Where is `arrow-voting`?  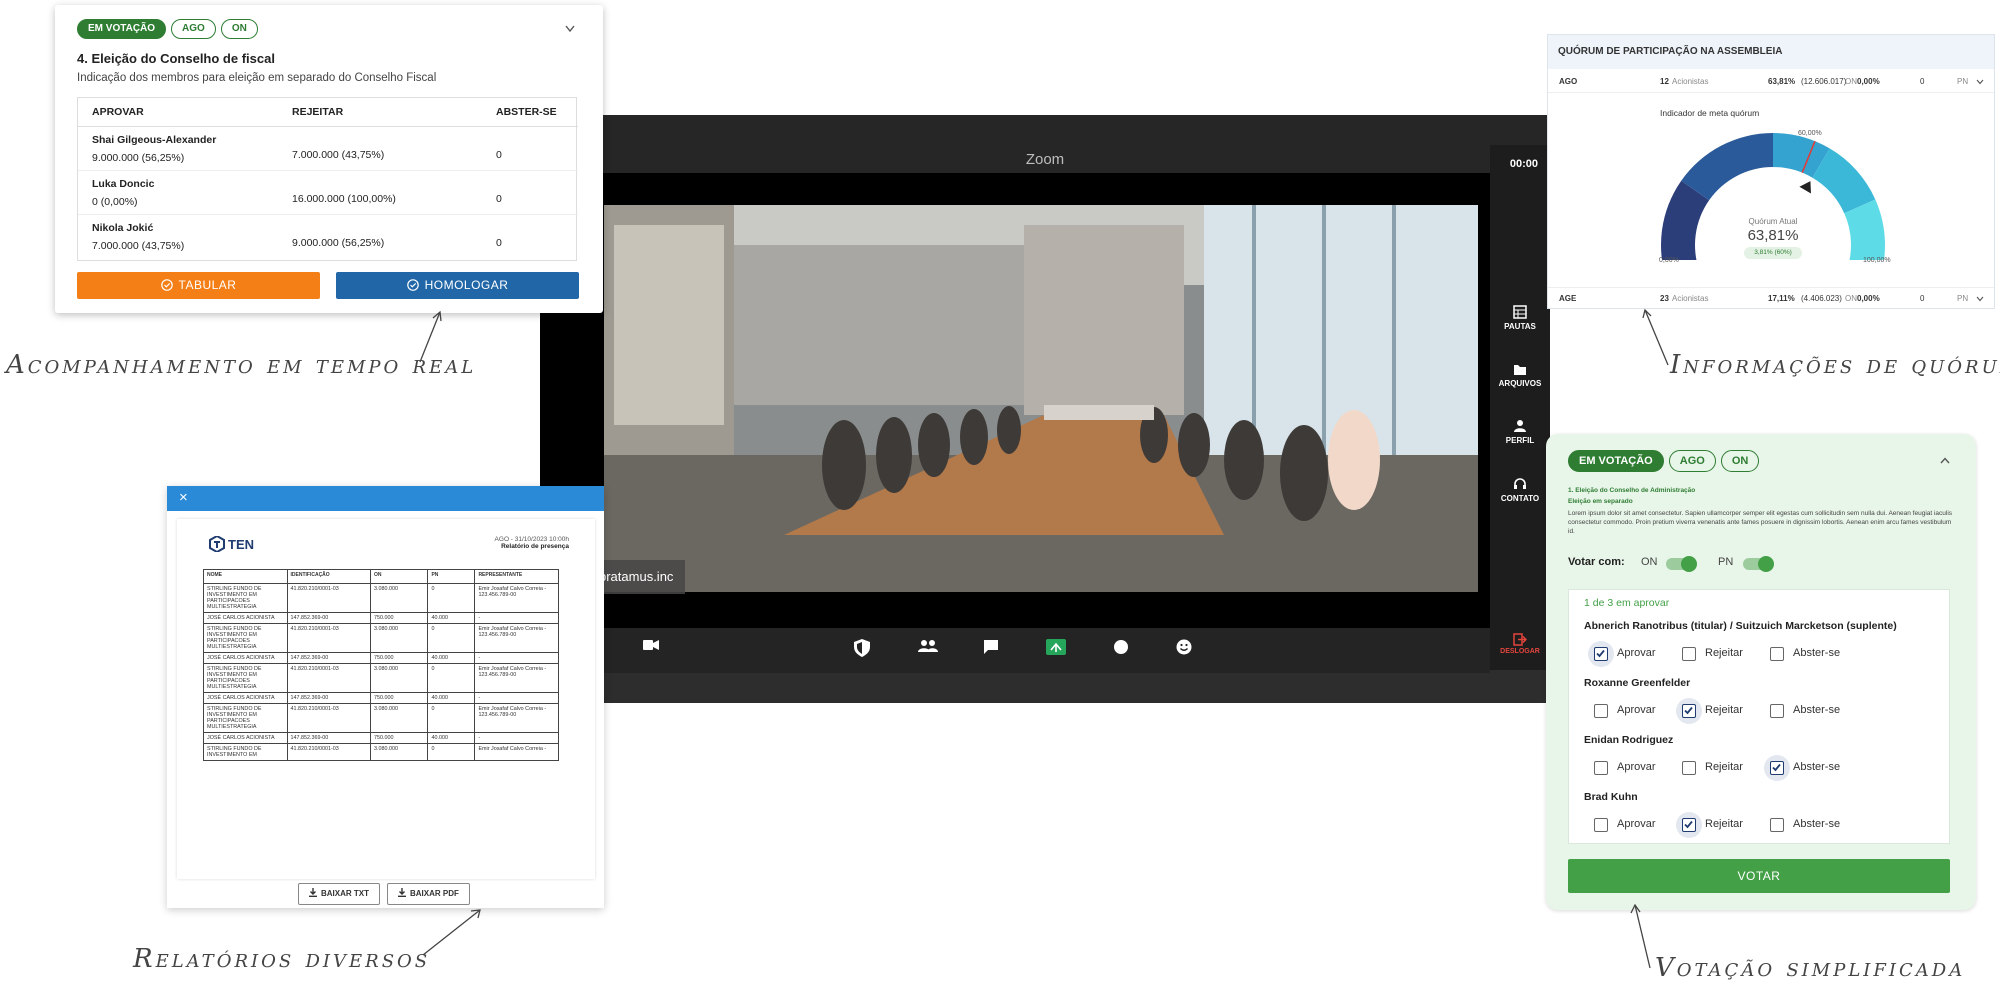
arrow-voting is located at coordinates (1642, 936).